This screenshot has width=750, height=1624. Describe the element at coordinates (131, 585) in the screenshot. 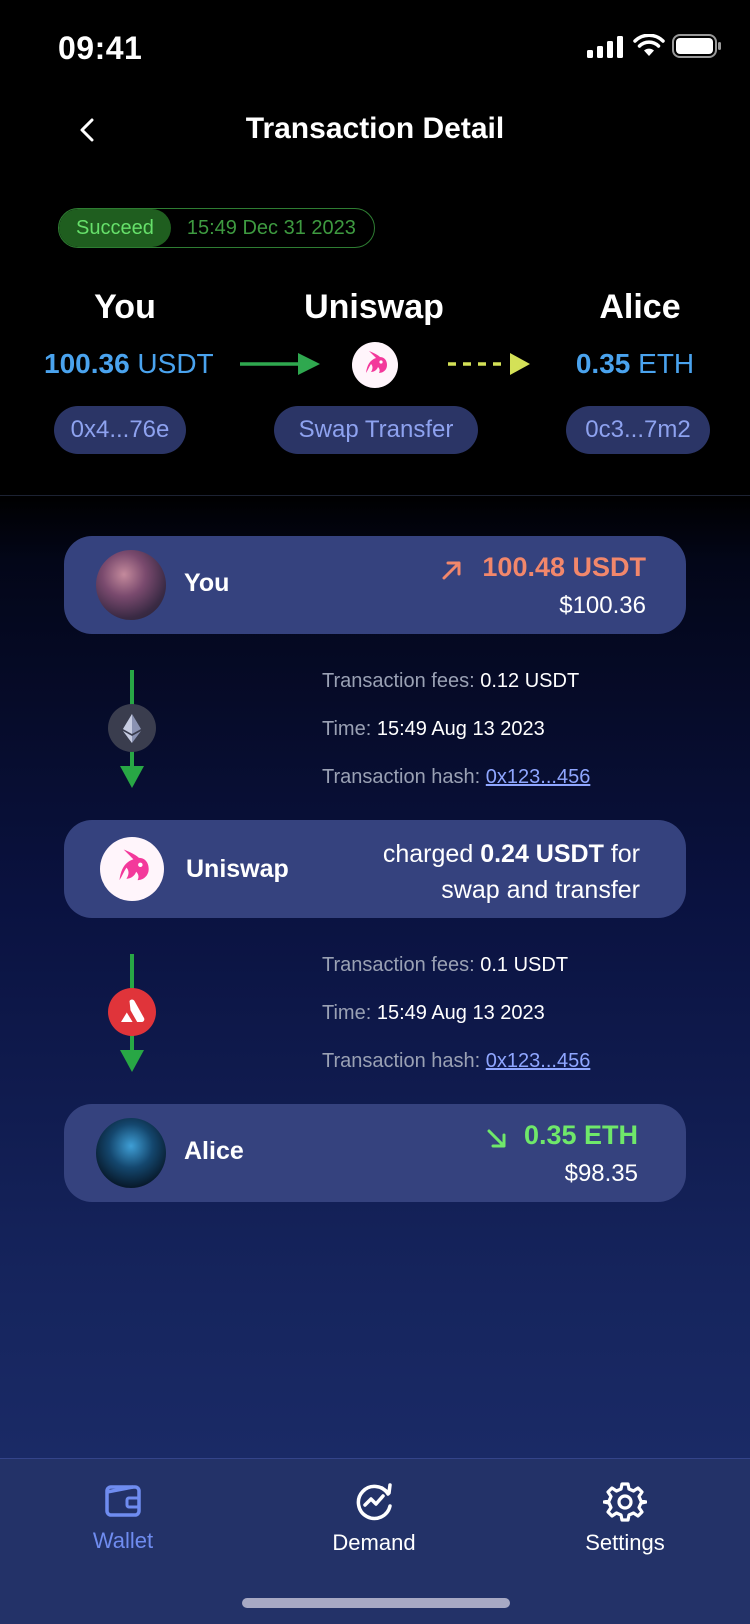

I see `sender-avatar` at that location.